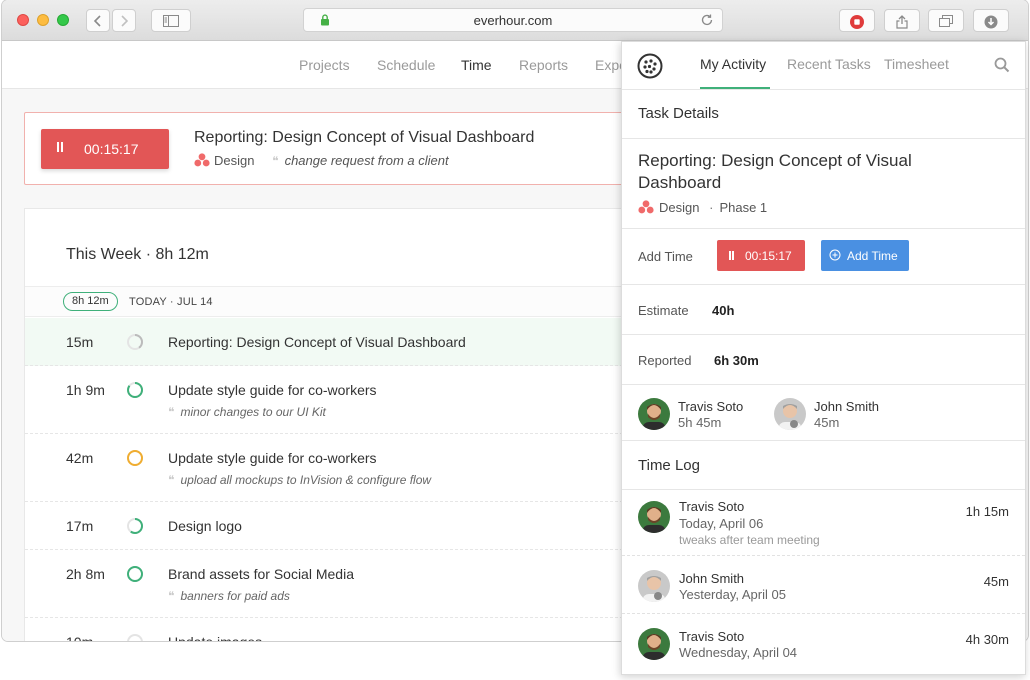 Image resolution: width=1030 pixels, height=680 pixels. What do you see at coordinates (761, 255) in the screenshot?
I see `popup-pause-timer-button: 00:15:17` at bounding box center [761, 255].